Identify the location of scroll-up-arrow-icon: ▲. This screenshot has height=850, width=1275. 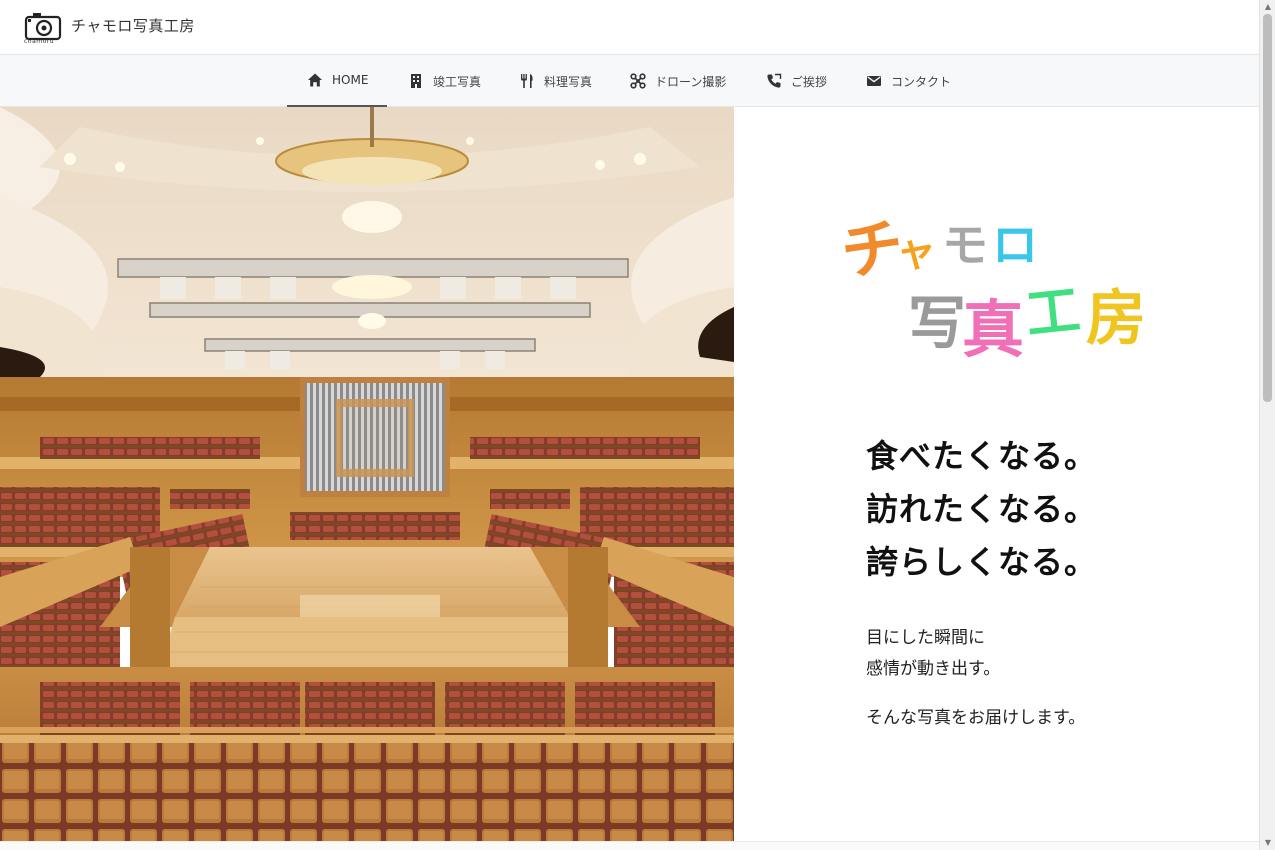
(1268, 7).